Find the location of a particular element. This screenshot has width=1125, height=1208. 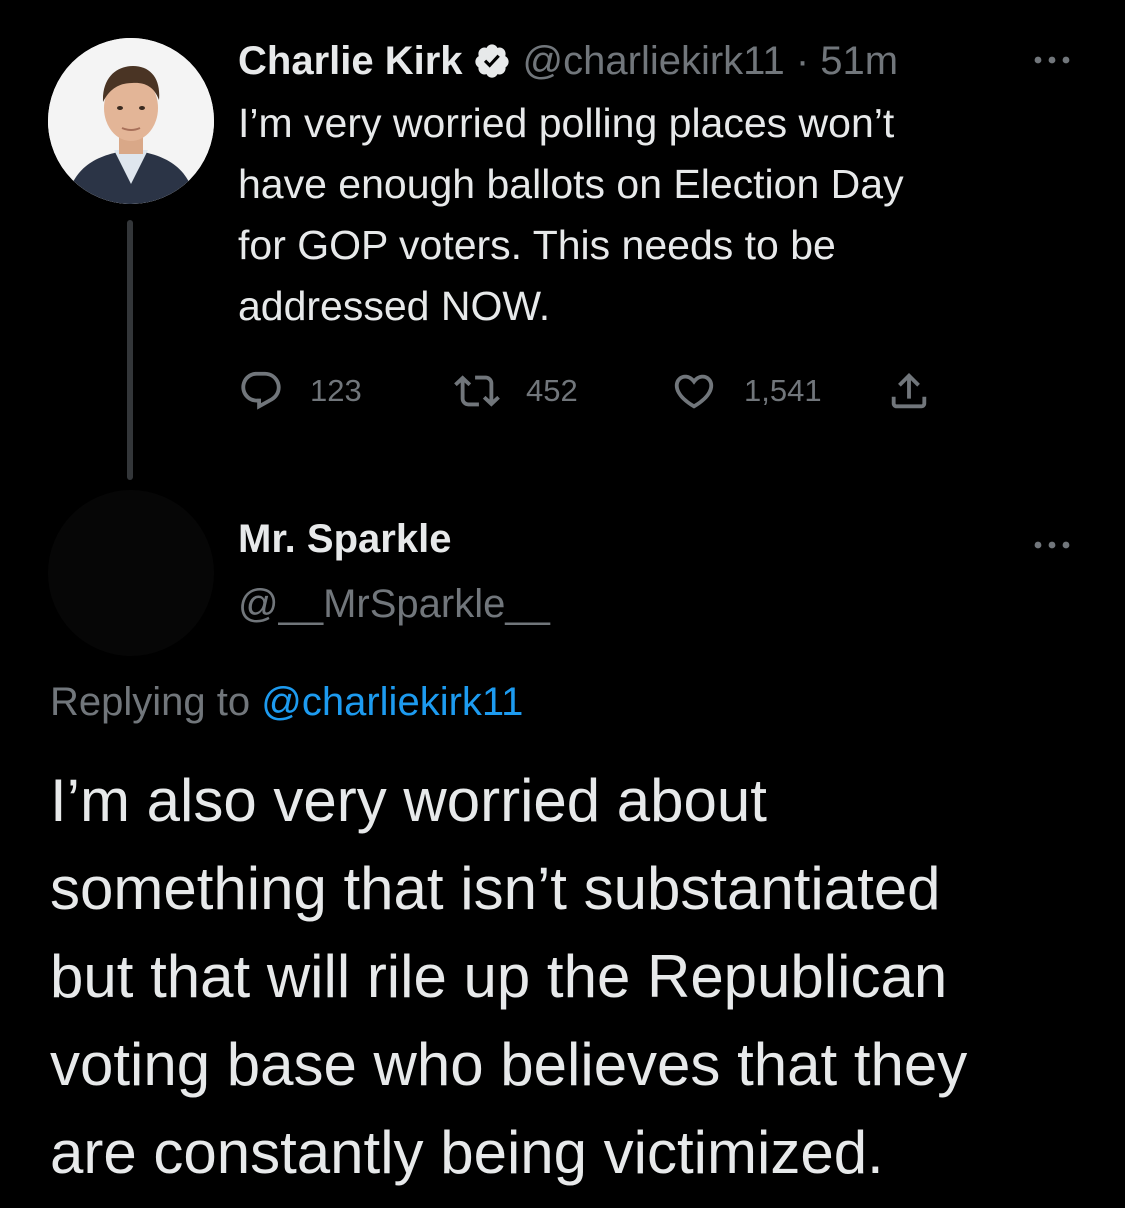

thread-line is located at coordinates (130, 350).